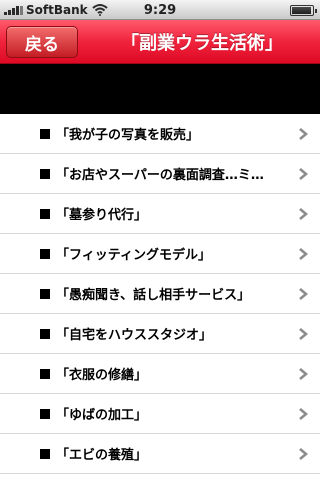 The width and height of the screenshot is (320, 480). I want to click on list-item-label: 「我が子の写真を販売」, so click(128, 135).